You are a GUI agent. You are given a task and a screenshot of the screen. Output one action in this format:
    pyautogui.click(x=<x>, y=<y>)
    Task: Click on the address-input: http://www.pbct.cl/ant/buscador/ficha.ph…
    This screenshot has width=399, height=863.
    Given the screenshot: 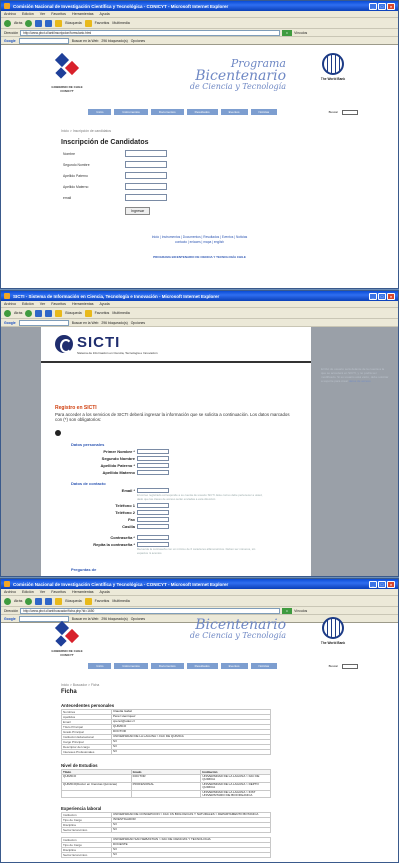 What is the action you would take?
    pyautogui.click(x=150, y=610)
    